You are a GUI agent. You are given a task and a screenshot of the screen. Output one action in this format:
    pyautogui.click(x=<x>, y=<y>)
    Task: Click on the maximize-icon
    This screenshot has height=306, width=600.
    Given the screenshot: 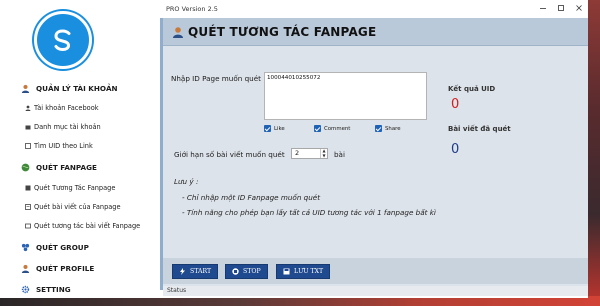 What is the action you would take?
    pyautogui.click(x=561, y=8)
    